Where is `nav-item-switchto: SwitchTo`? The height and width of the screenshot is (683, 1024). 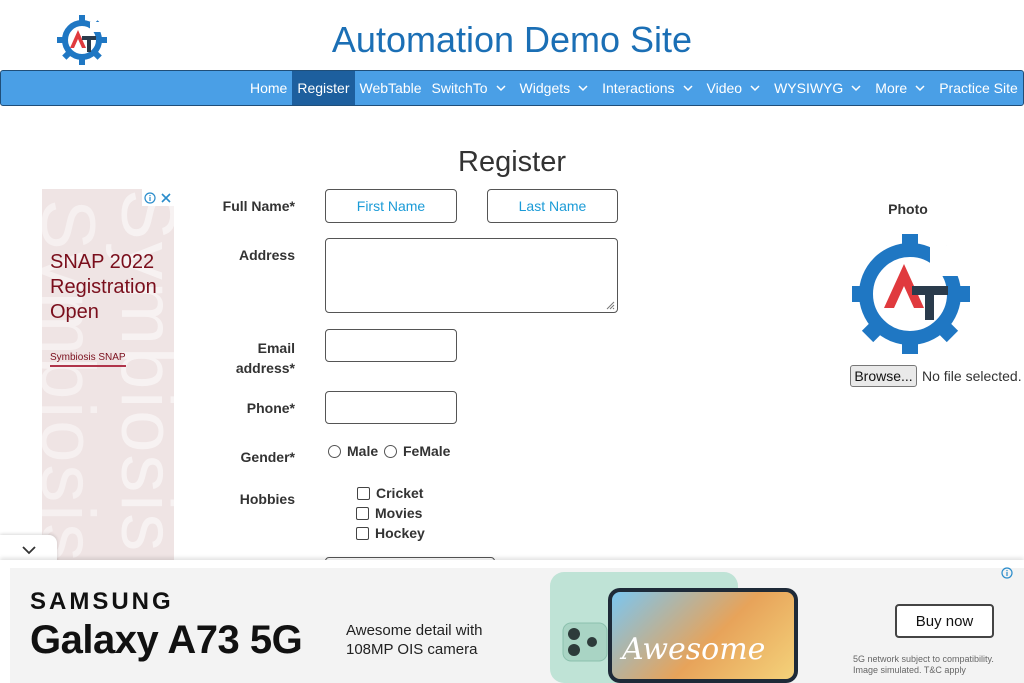 nav-item-switchto: SwitchTo is located at coordinates (471, 88).